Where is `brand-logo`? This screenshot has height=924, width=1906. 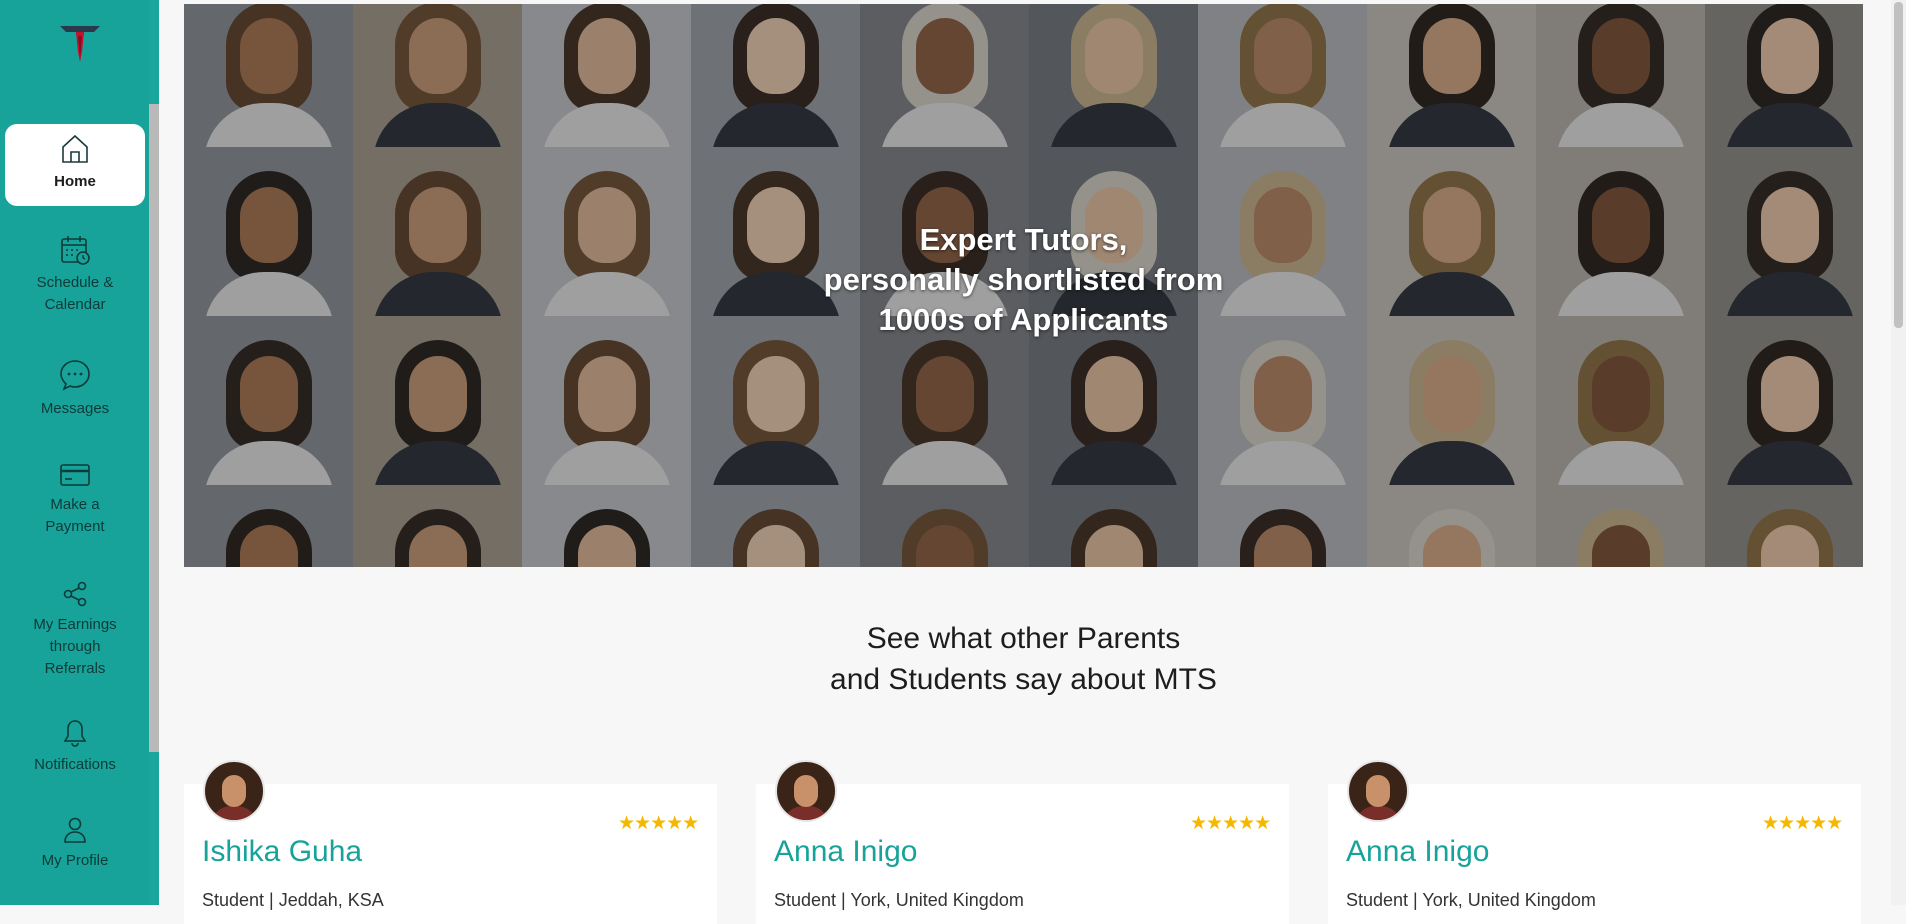 brand-logo is located at coordinates (80, 44).